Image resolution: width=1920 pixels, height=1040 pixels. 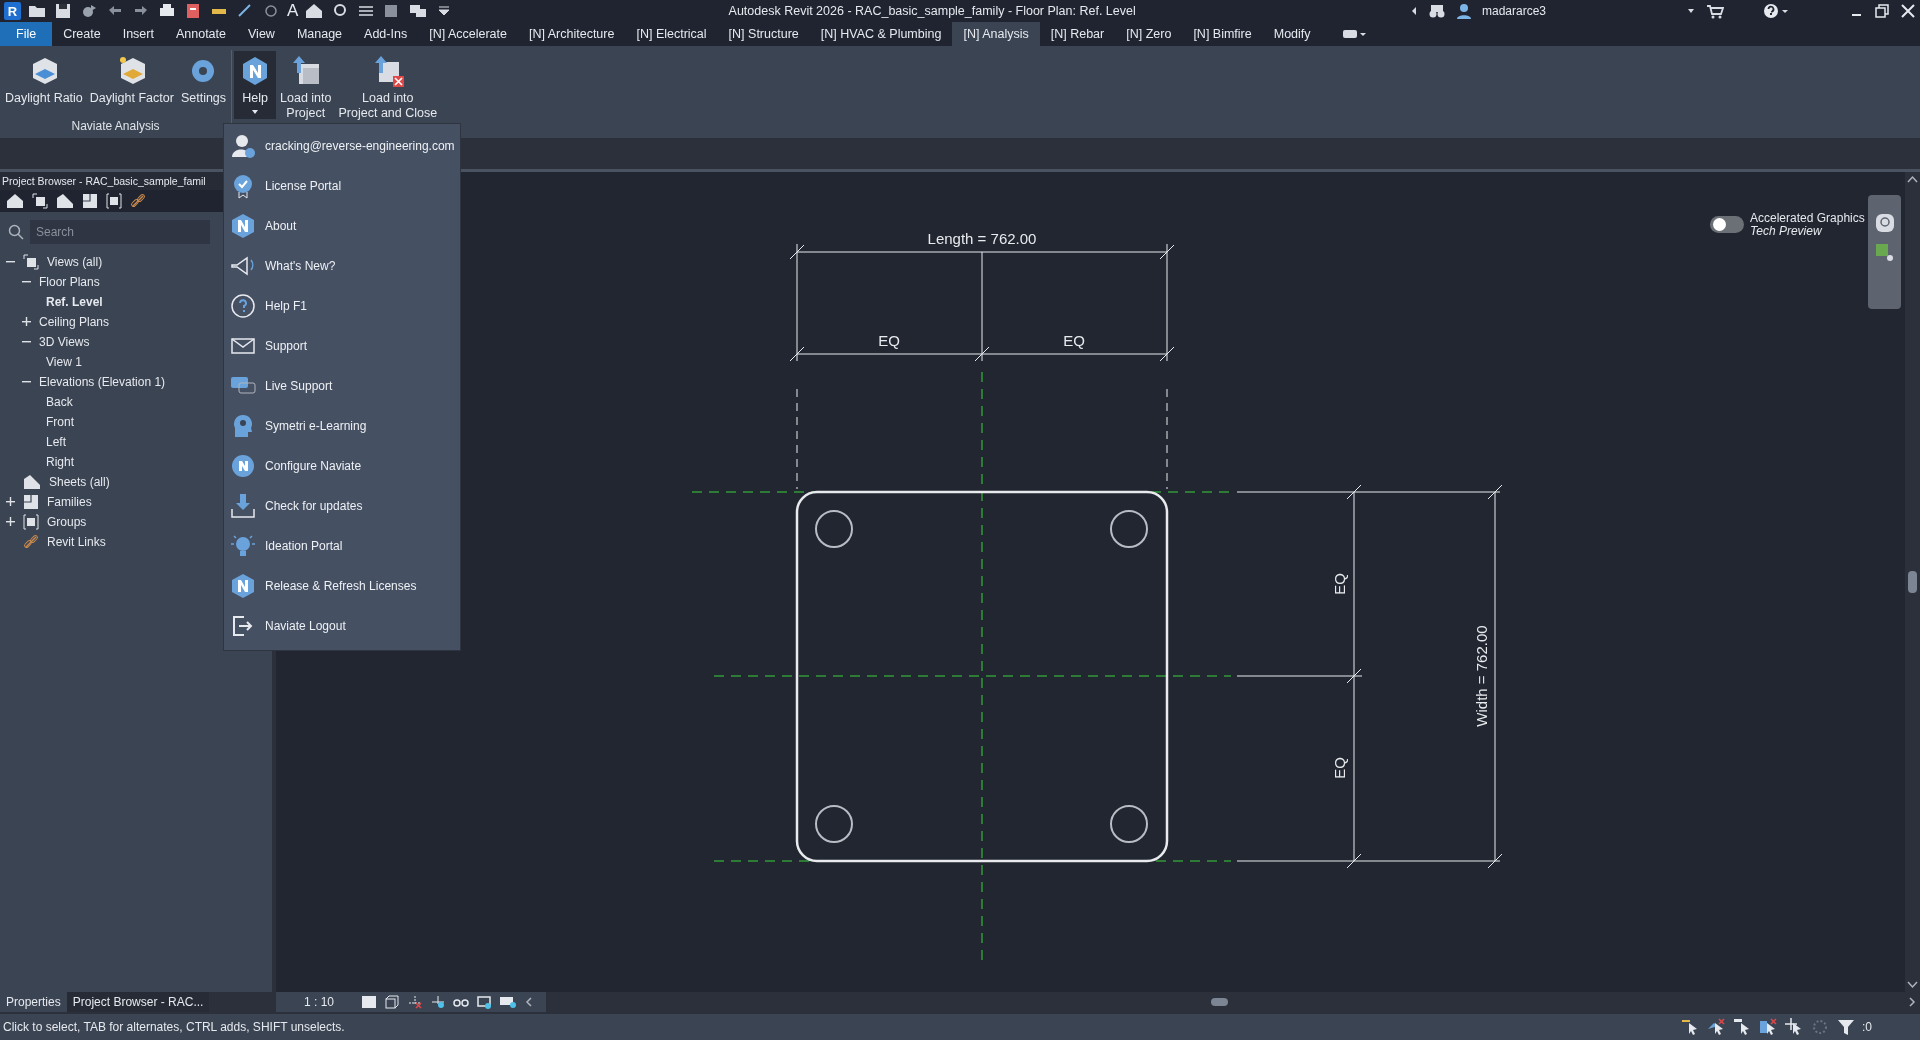 What do you see at coordinates (67, 521) in the screenshot?
I see `tree-item: Groups` at bounding box center [67, 521].